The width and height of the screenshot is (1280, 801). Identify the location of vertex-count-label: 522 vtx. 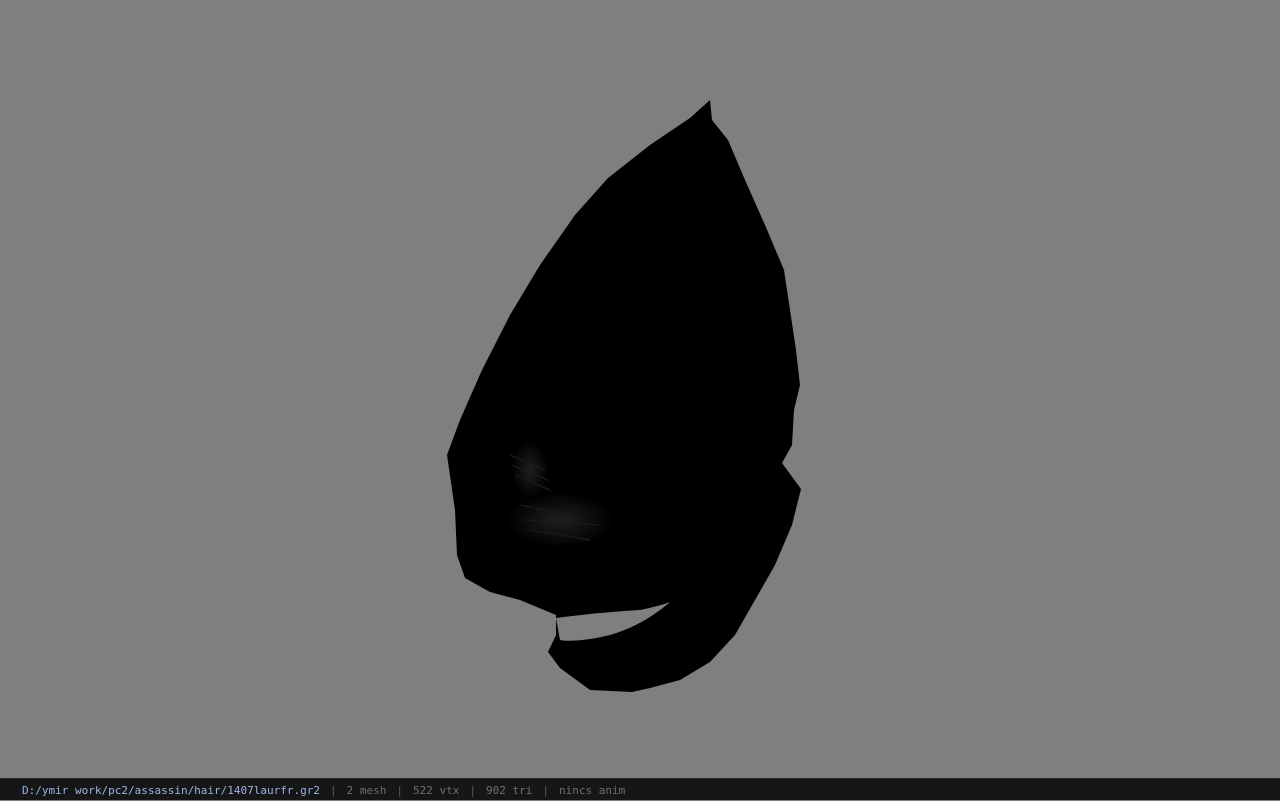
(436, 790).